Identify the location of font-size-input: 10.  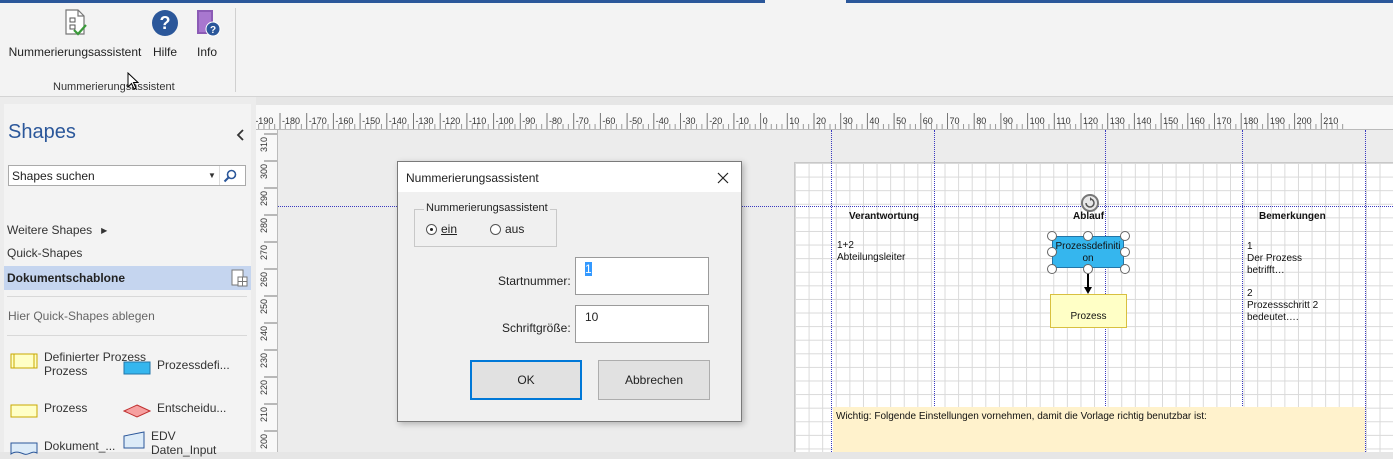
(642, 324).